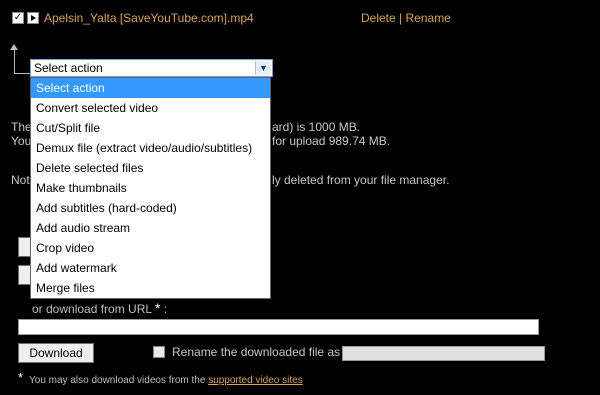 Image resolution: width=600 pixels, height=395 pixels. I want to click on action-select-value: Select action, so click(68, 68).